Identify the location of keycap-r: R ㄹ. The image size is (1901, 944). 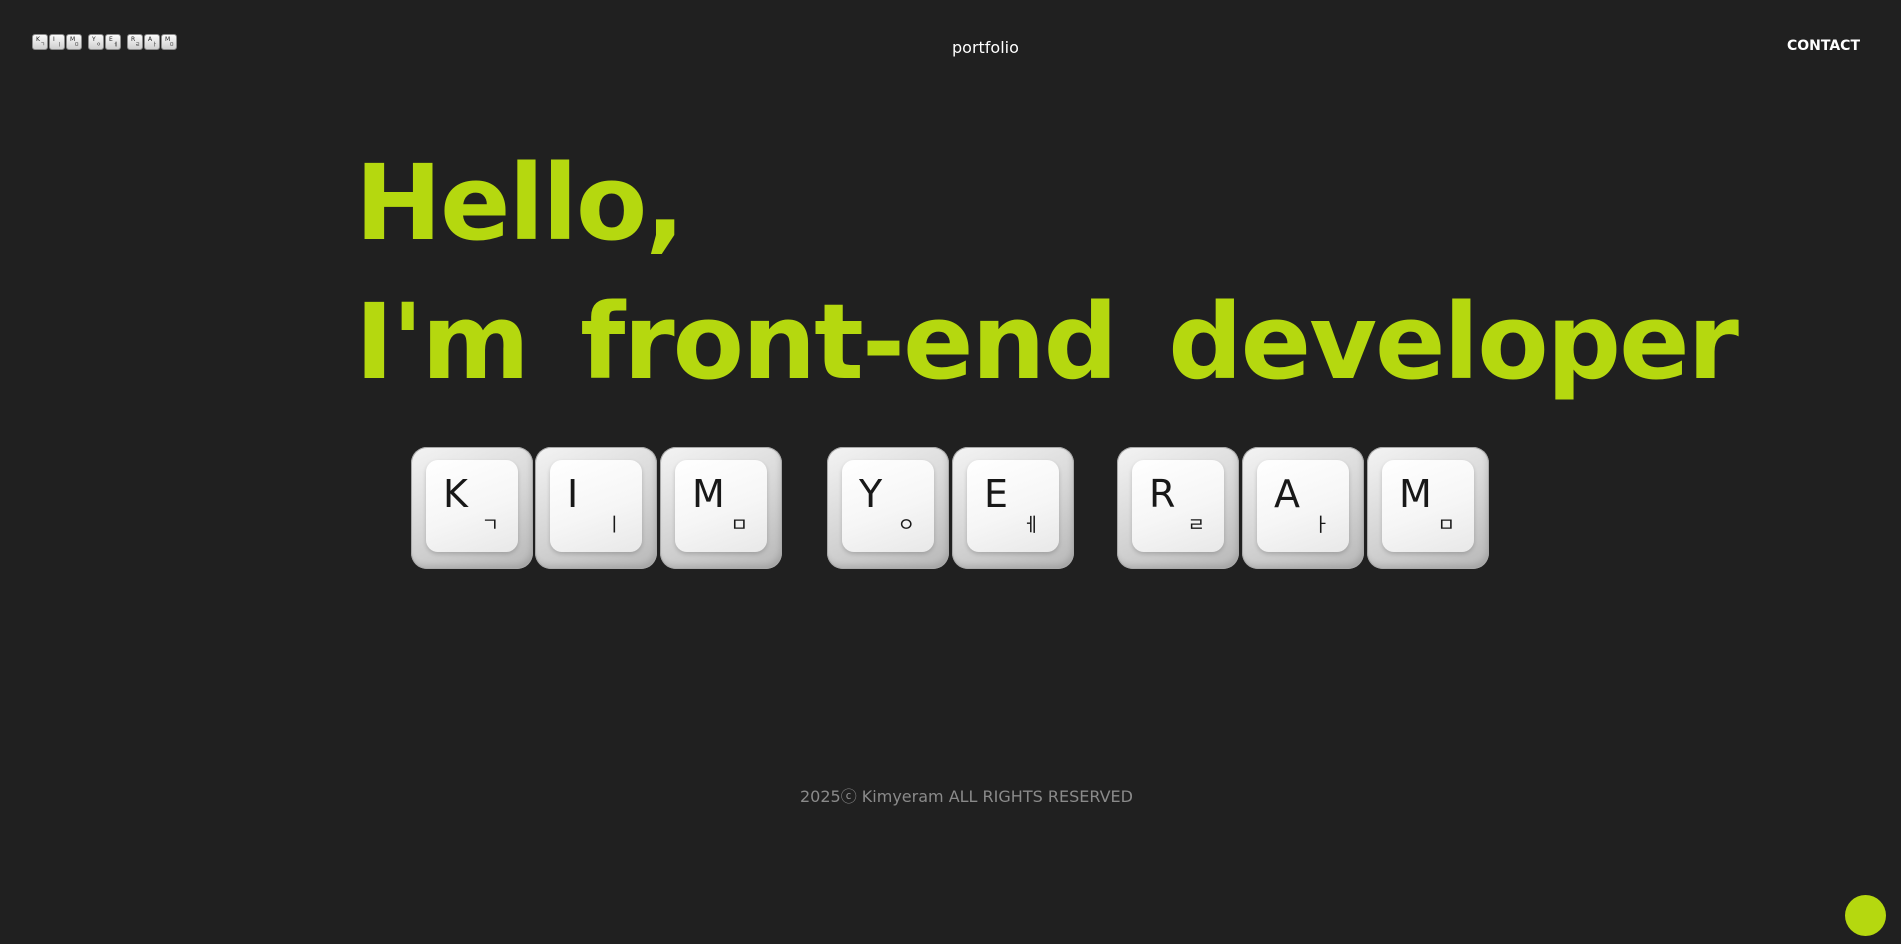
(1178, 508).